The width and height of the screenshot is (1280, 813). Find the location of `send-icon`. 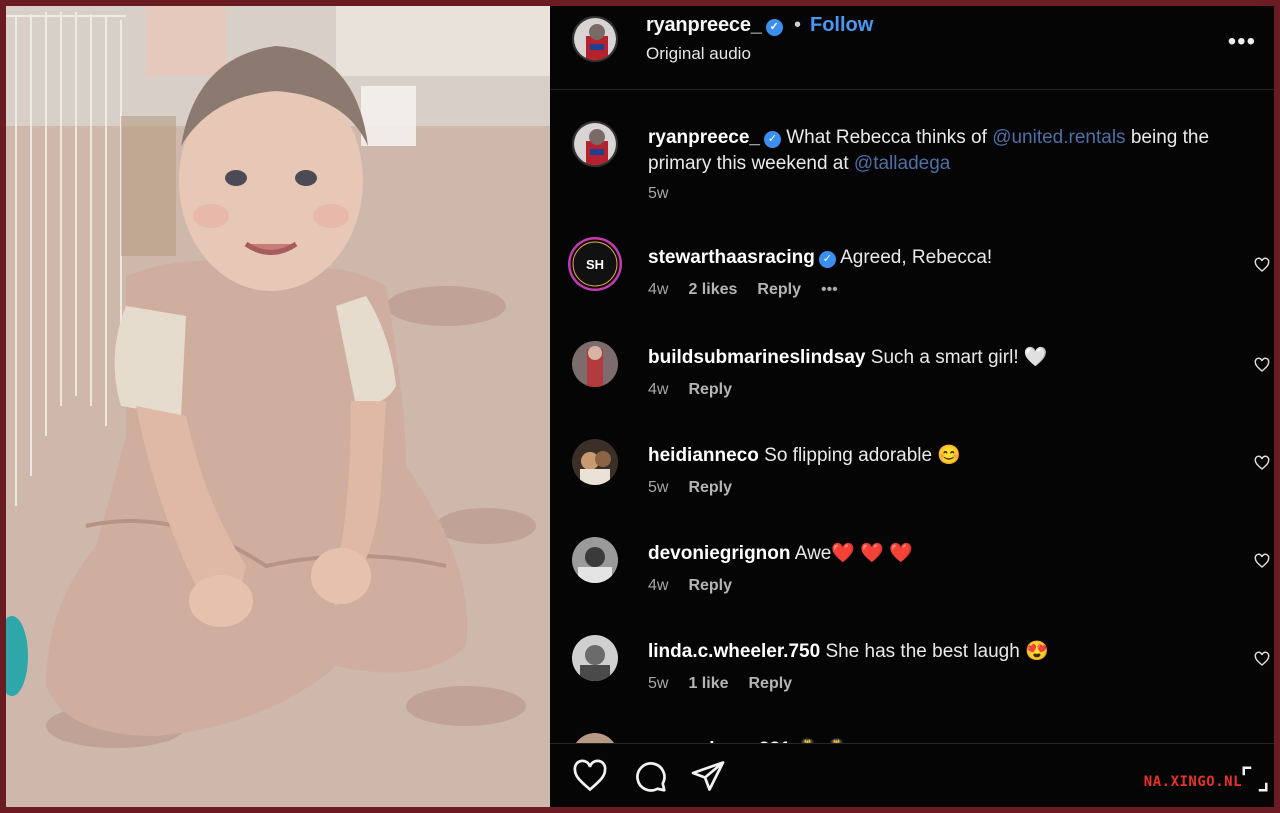

send-icon is located at coordinates (708, 776).